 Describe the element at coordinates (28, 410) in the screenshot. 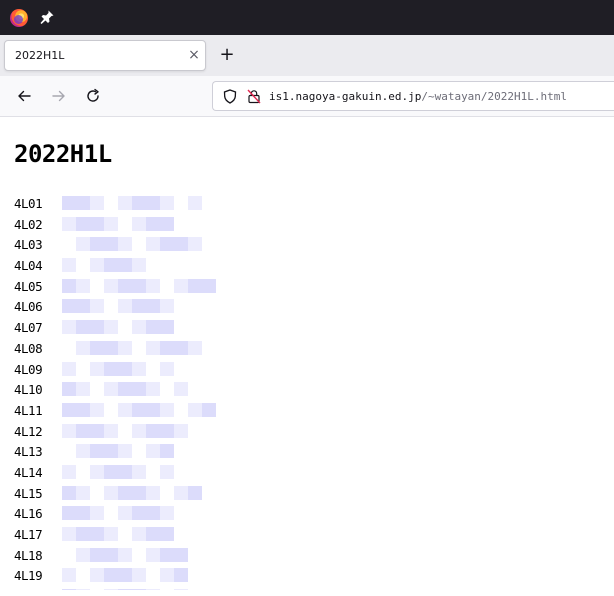

I see `student-id: 4L11` at that location.